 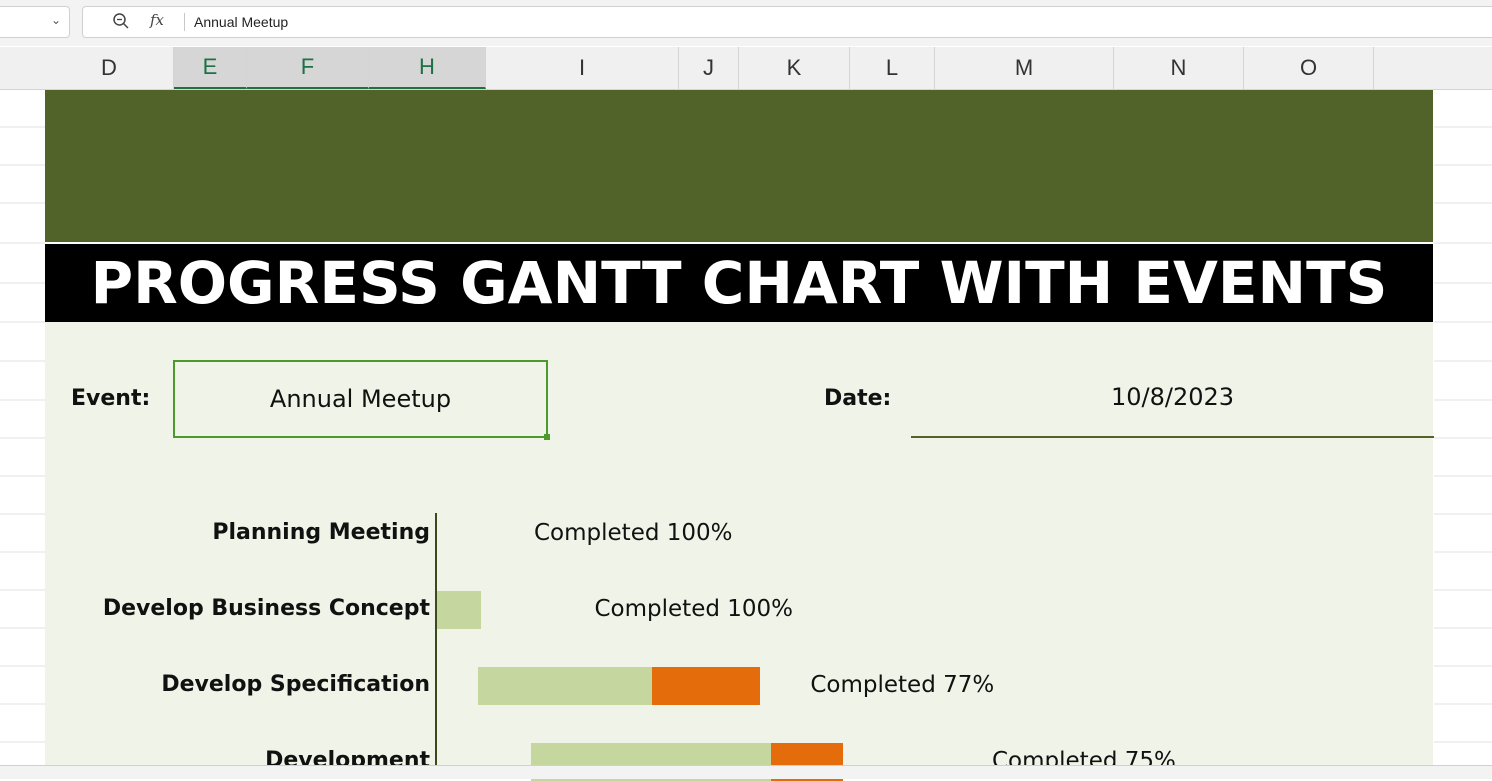 I want to click on event-cell: Annual Meetup, so click(x=360, y=399).